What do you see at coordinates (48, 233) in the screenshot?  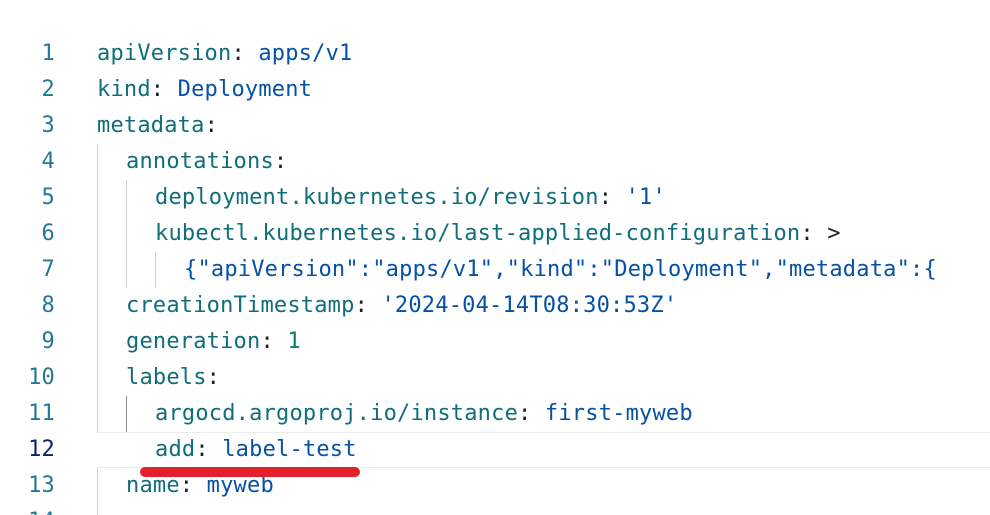 I see `line-number: 6` at bounding box center [48, 233].